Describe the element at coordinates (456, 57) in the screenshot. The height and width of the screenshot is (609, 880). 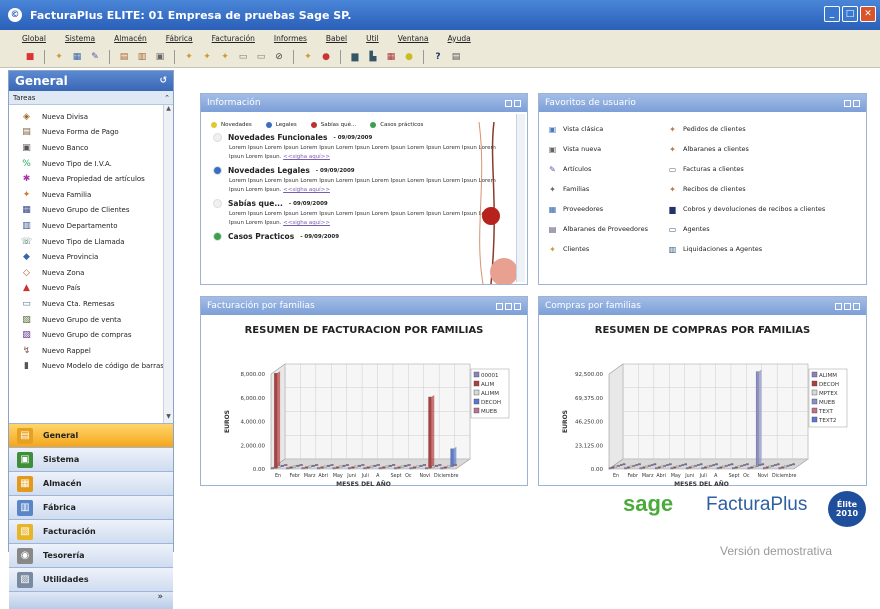
I see `calculator-icon: ▤` at that location.